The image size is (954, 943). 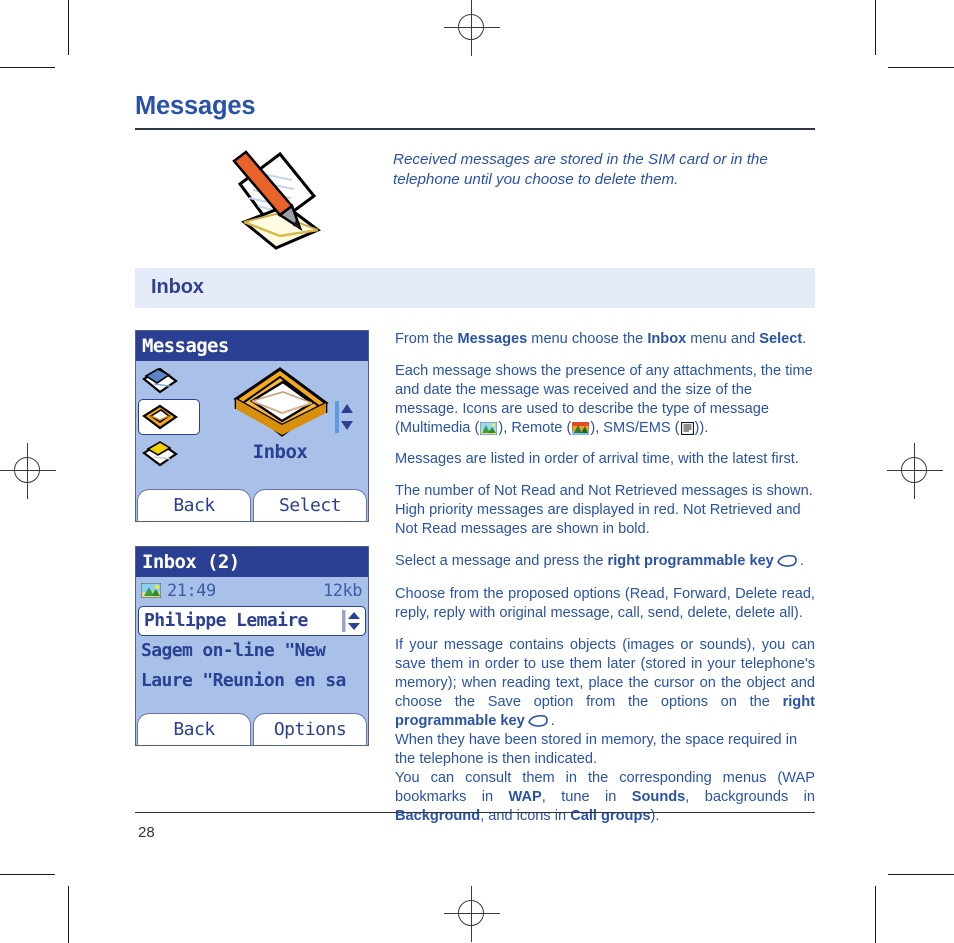 I want to click on p9-bold-sounds: Sounds, so click(x=658, y=797).